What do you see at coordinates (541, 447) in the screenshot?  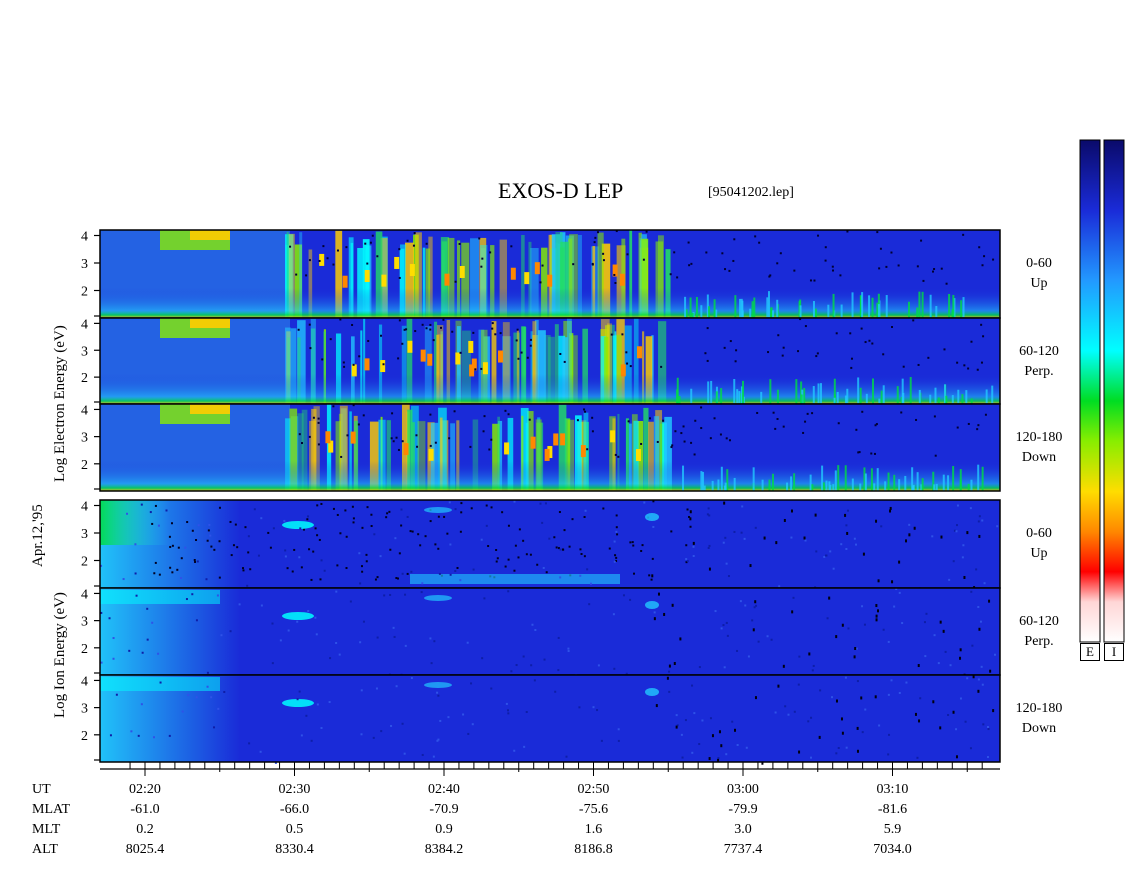 I see `electron-panel-120-180: 2 3 4` at bounding box center [541, 447].